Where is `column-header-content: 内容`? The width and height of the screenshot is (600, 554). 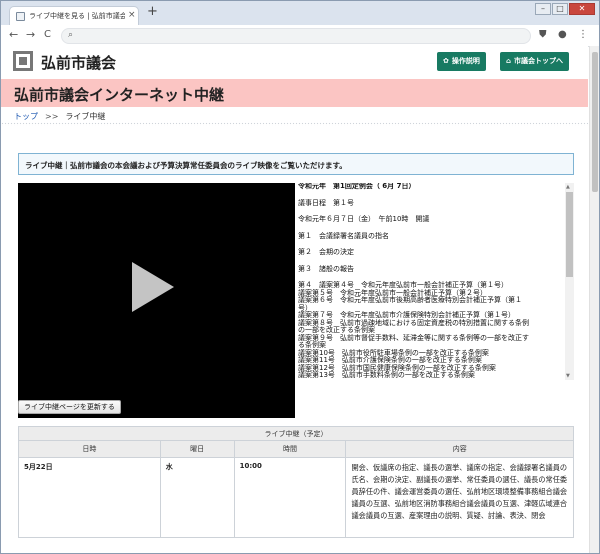 column-header-content: 内容 is located at coordinates (459, 449).